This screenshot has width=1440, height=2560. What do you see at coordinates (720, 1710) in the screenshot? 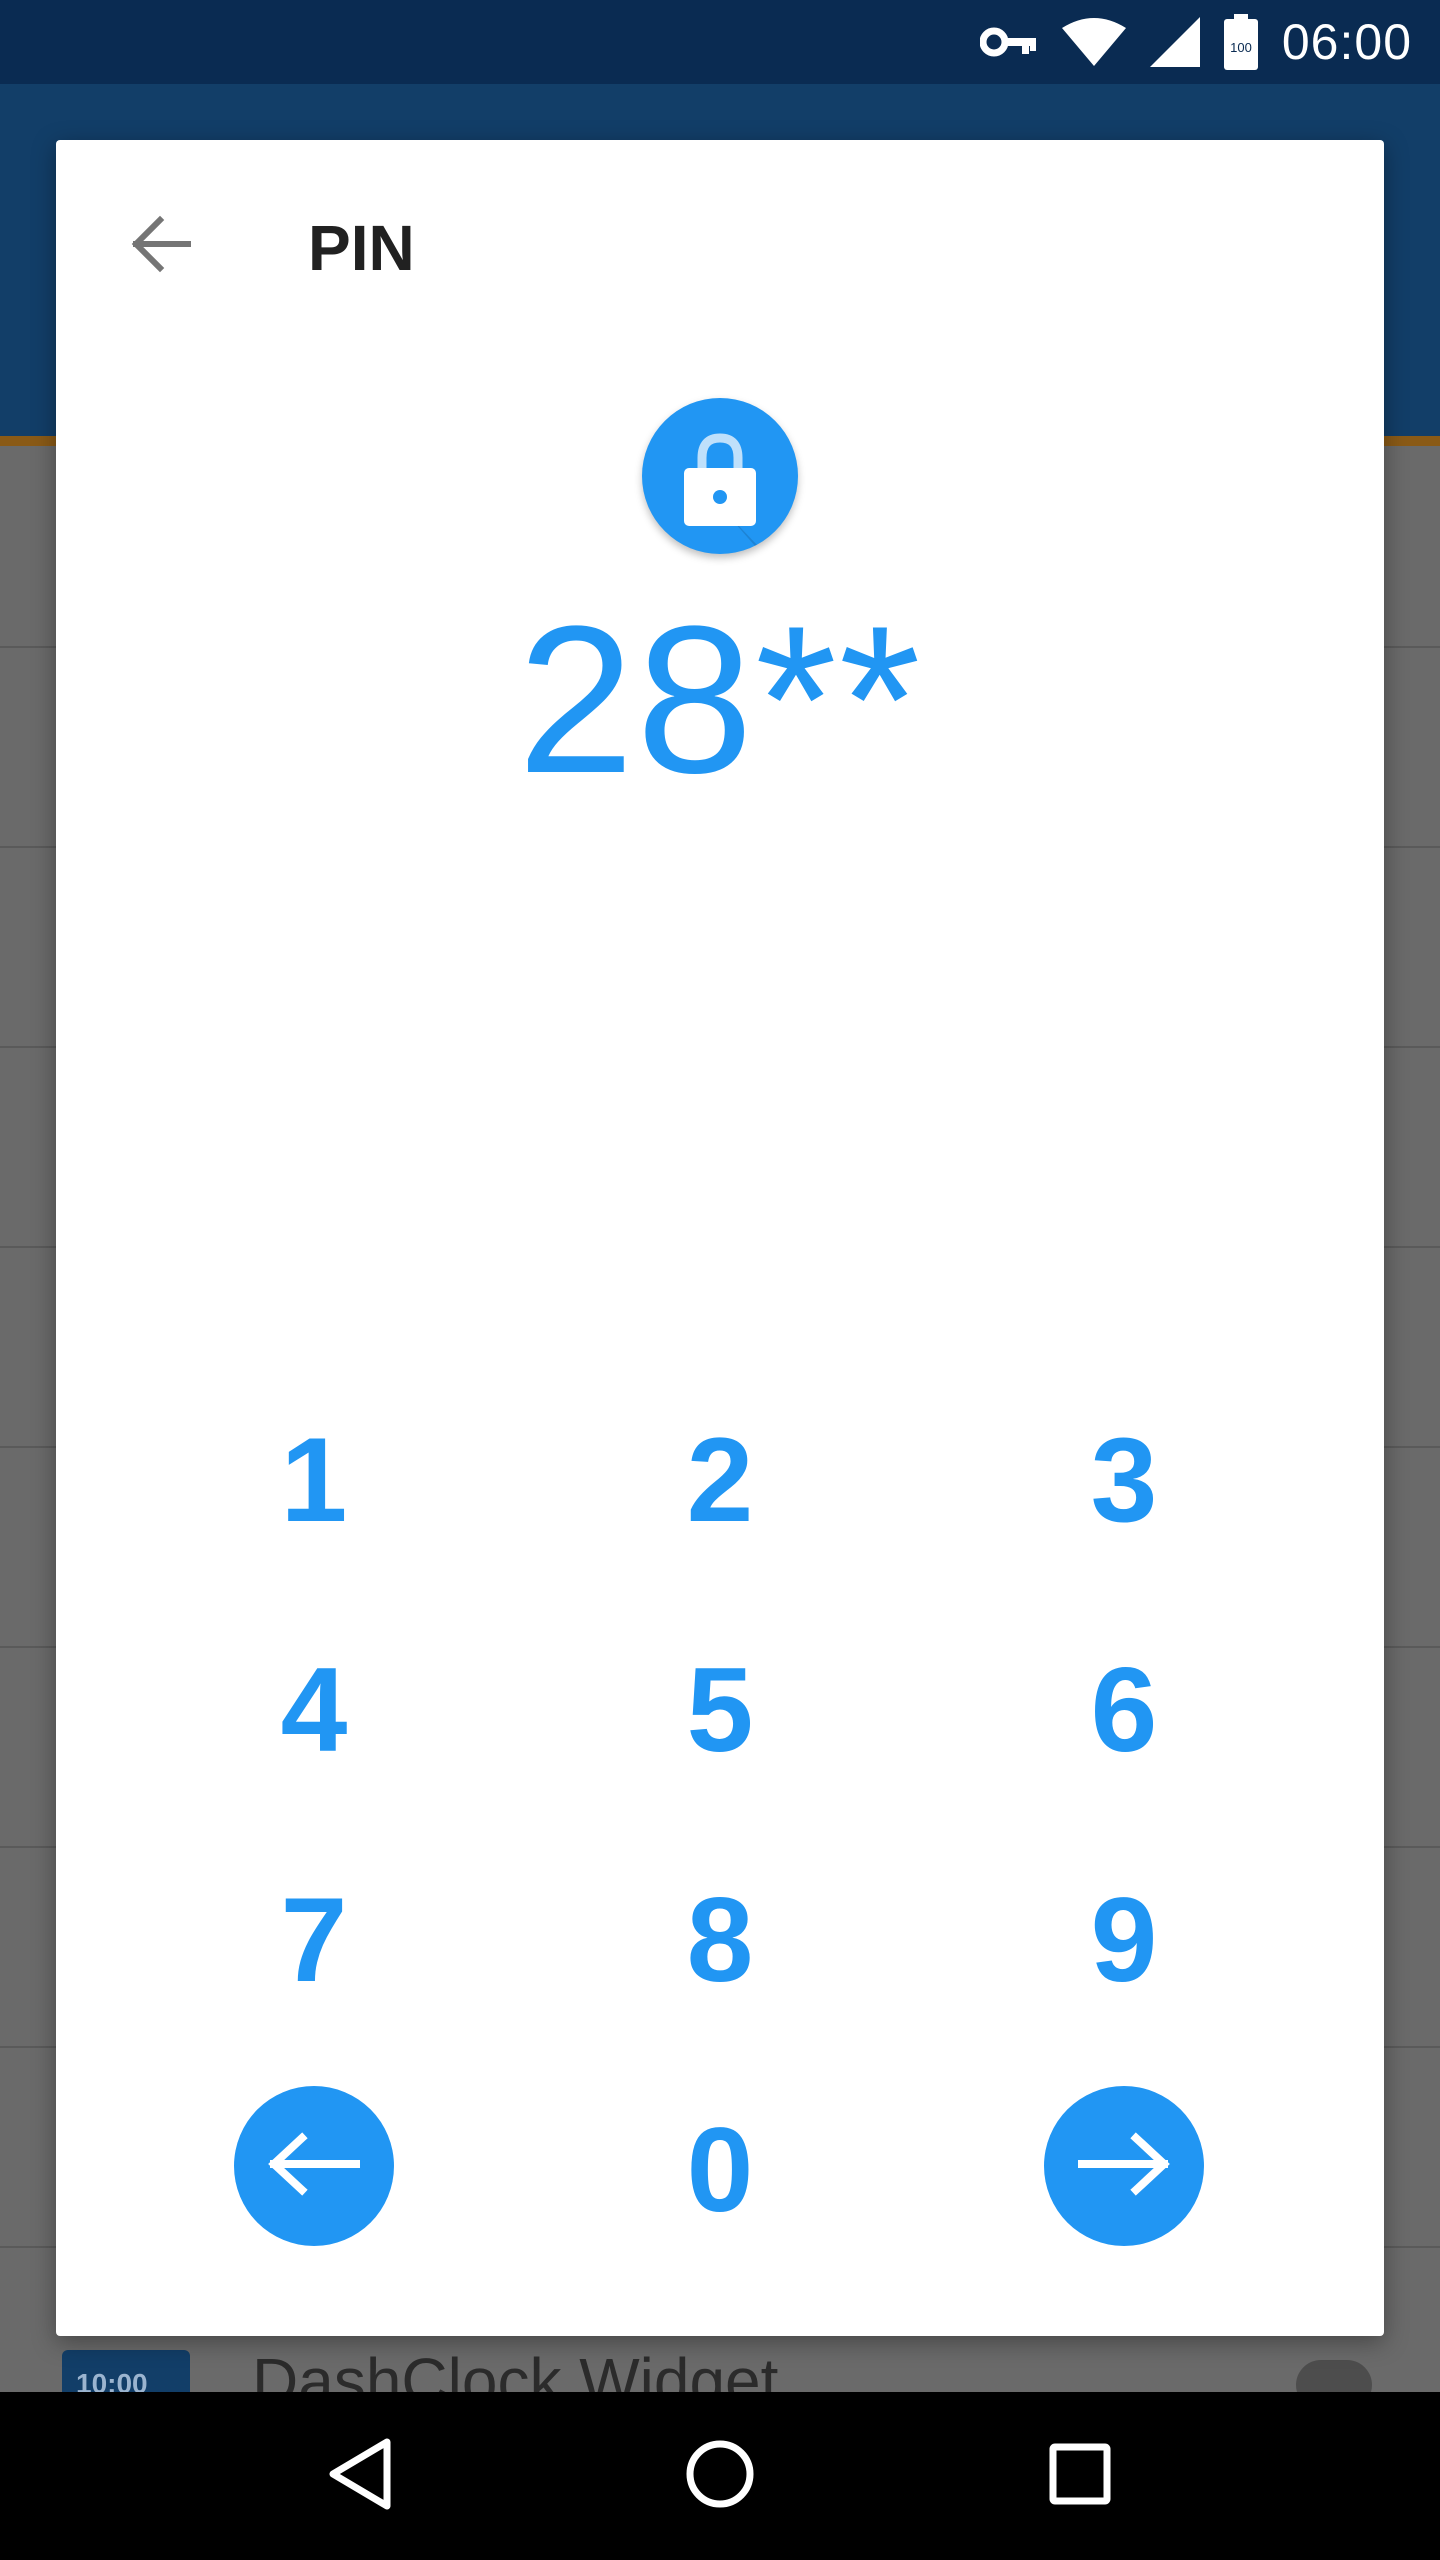
I see `key-5: 5` at bounding box center [720, 1710].